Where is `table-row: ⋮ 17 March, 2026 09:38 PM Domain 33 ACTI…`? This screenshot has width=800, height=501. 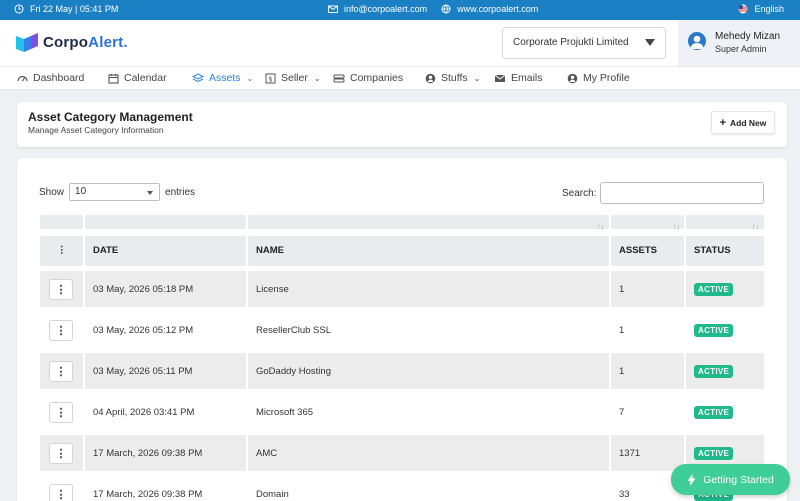
table-row: ⋮ 17 March, 2026 09:38 PM Domain 33 ACTI… is located at coordinates (402, 488).